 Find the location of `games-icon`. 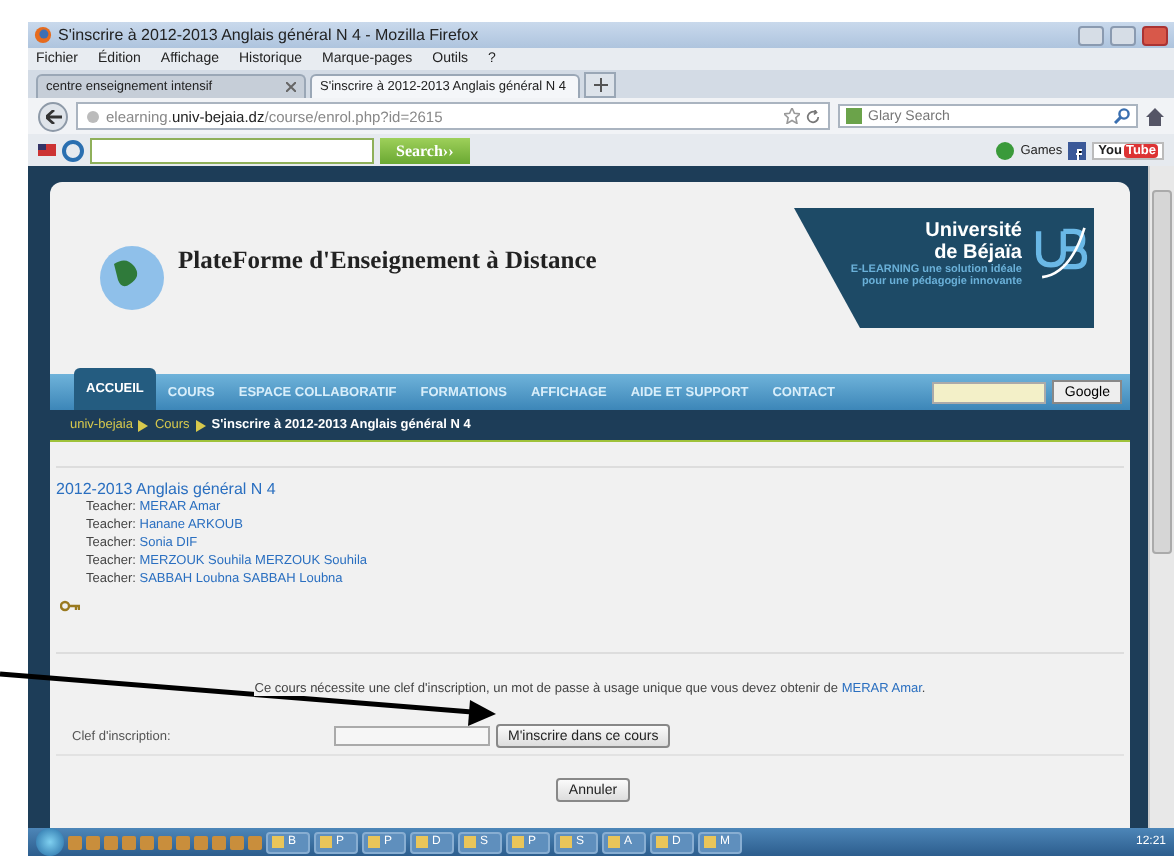

games-icon is located at coordinates (1005, 150).